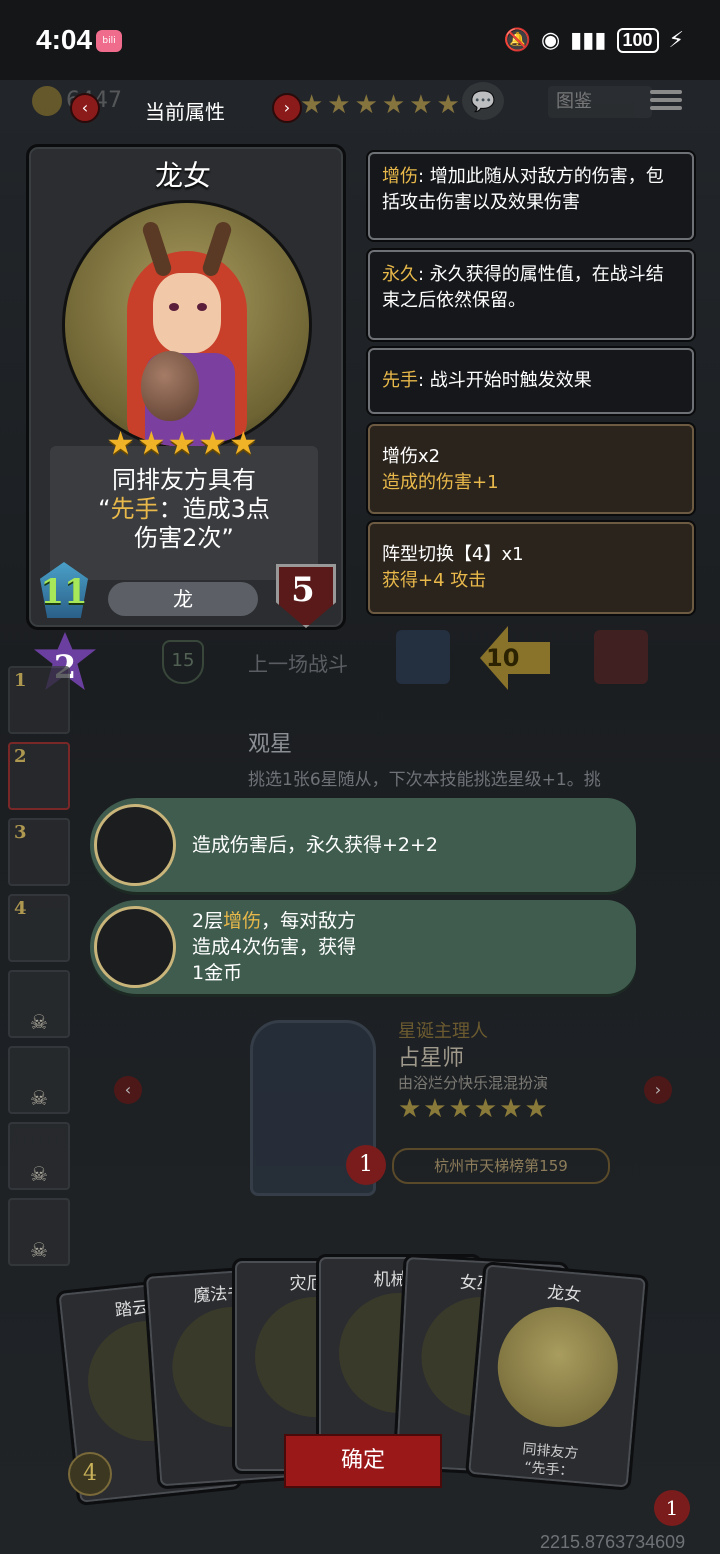  What do you see at coordinates (184, 509) in the screenshot?
I see `unit-description: 同排友方具有 “先手：造成3点 伤害2次”` at bounding box center [184, 509].